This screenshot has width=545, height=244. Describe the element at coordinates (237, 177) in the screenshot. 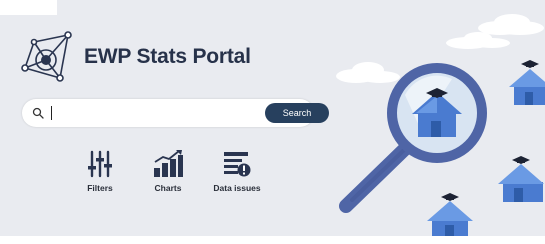

I see `data-issues-link: Data issues` at that location.